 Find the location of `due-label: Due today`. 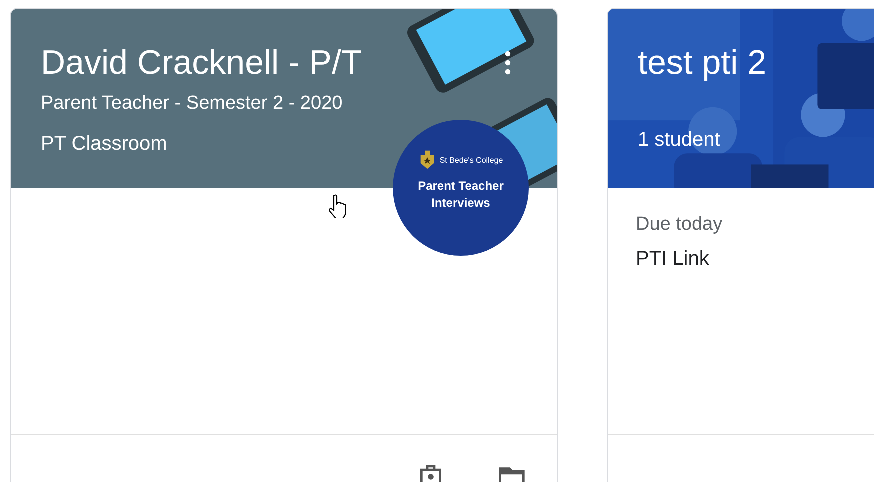

due-label: Due today is located at coordinates (679, 225).